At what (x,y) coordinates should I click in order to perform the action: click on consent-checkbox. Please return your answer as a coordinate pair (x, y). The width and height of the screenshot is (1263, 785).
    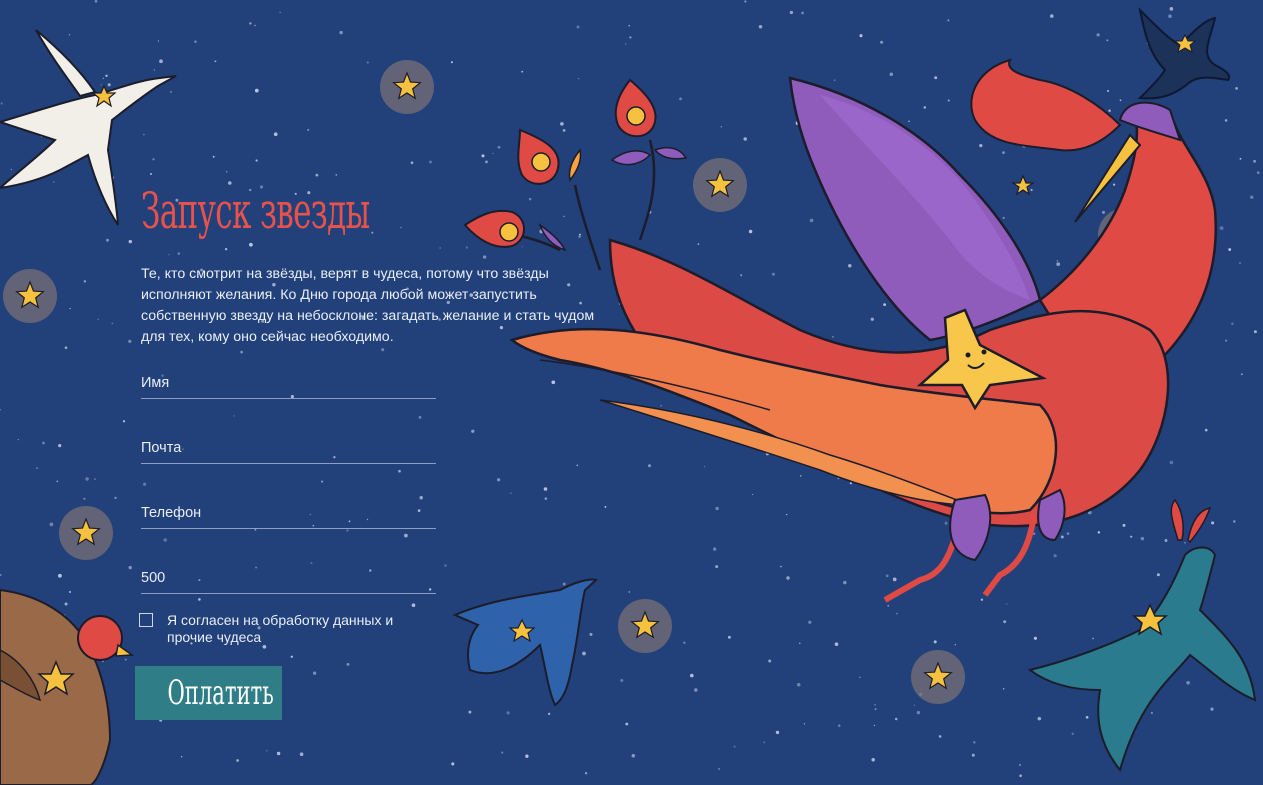
    Looking at the image, I should click on (146, 620).